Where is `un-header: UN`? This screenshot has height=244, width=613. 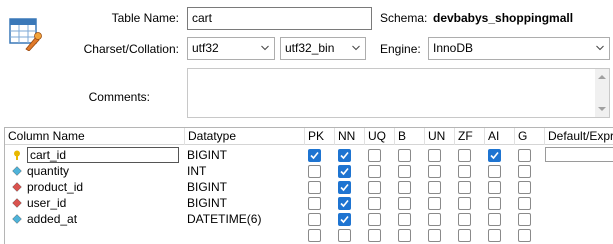
un-header: UN is located at coordinates (440, 136).